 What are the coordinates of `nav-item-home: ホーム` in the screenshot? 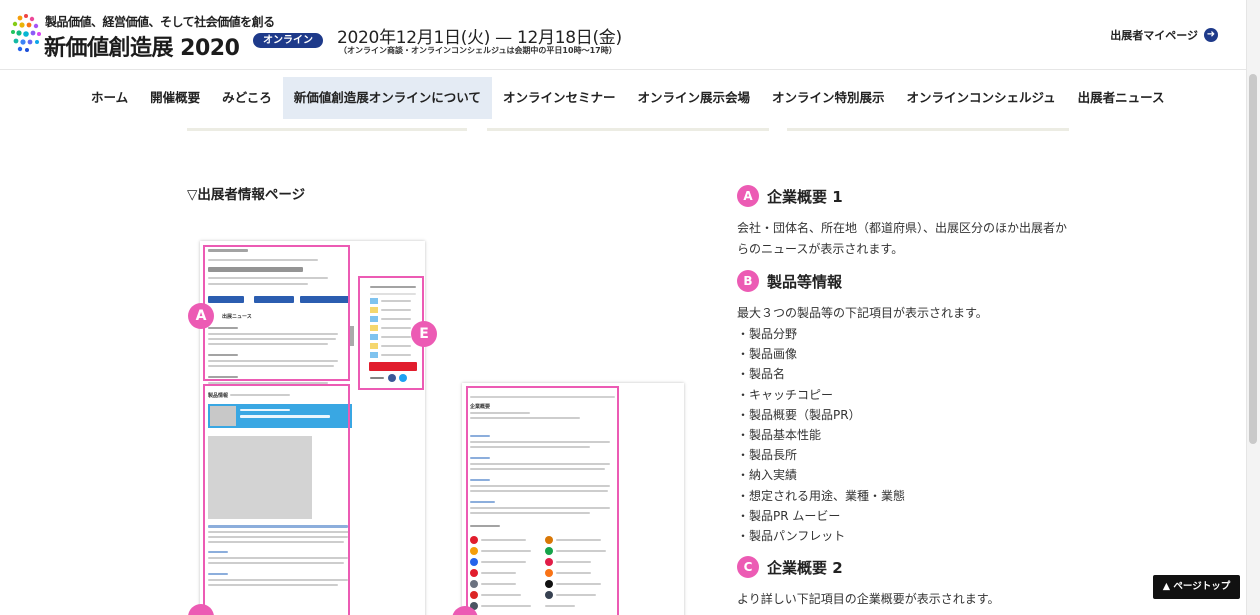 It's located at (109, 98).